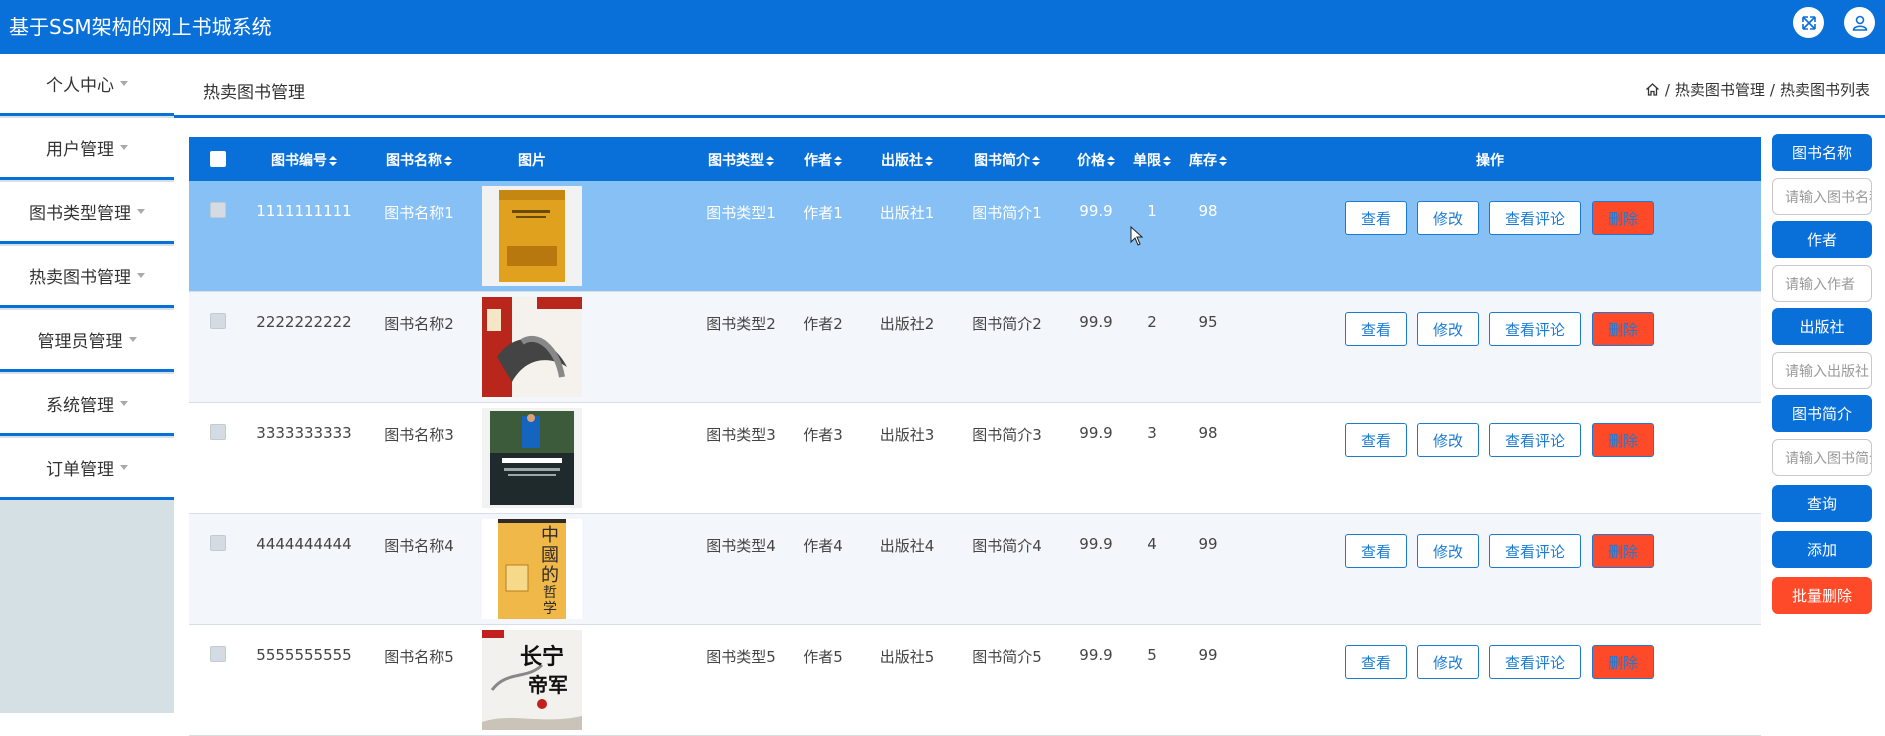 The width and height of the screenshot is (1885, 736). Describe the element at coordinates (907, 657) in the screenshot. I see `cell-publisher: 出版社5` at that location.